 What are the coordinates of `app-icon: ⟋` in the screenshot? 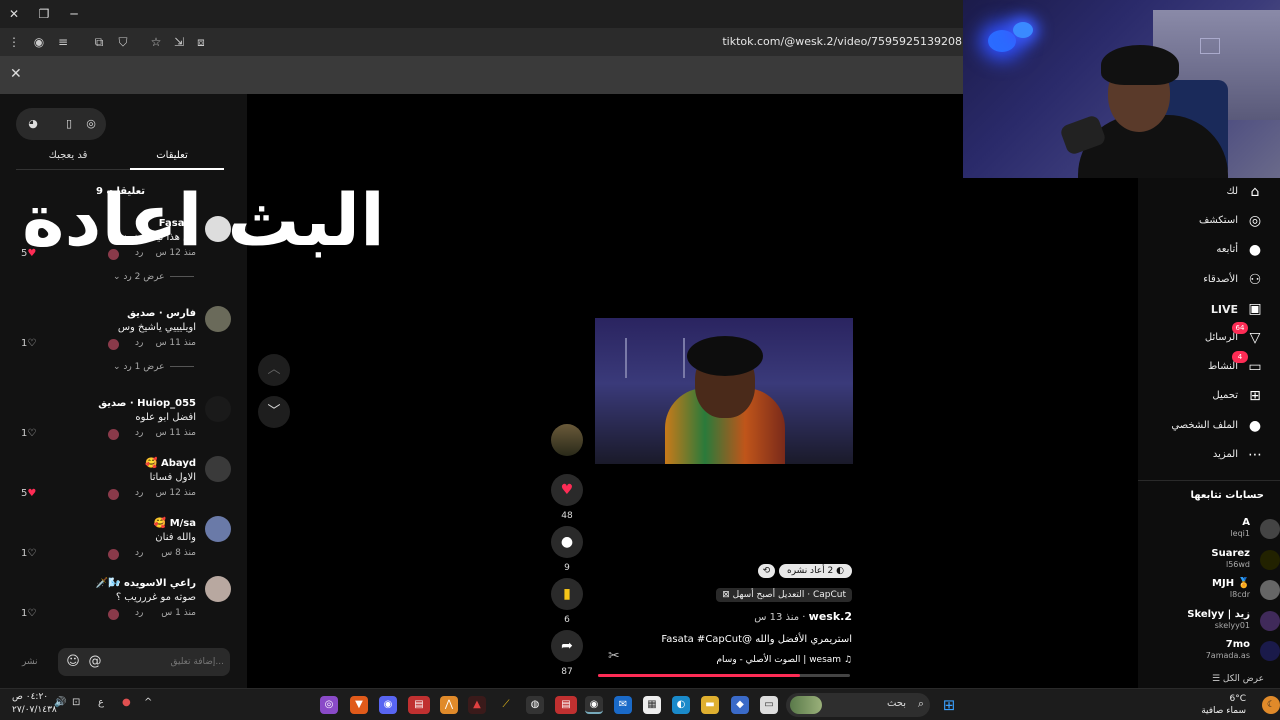 It's located at (506, 705).